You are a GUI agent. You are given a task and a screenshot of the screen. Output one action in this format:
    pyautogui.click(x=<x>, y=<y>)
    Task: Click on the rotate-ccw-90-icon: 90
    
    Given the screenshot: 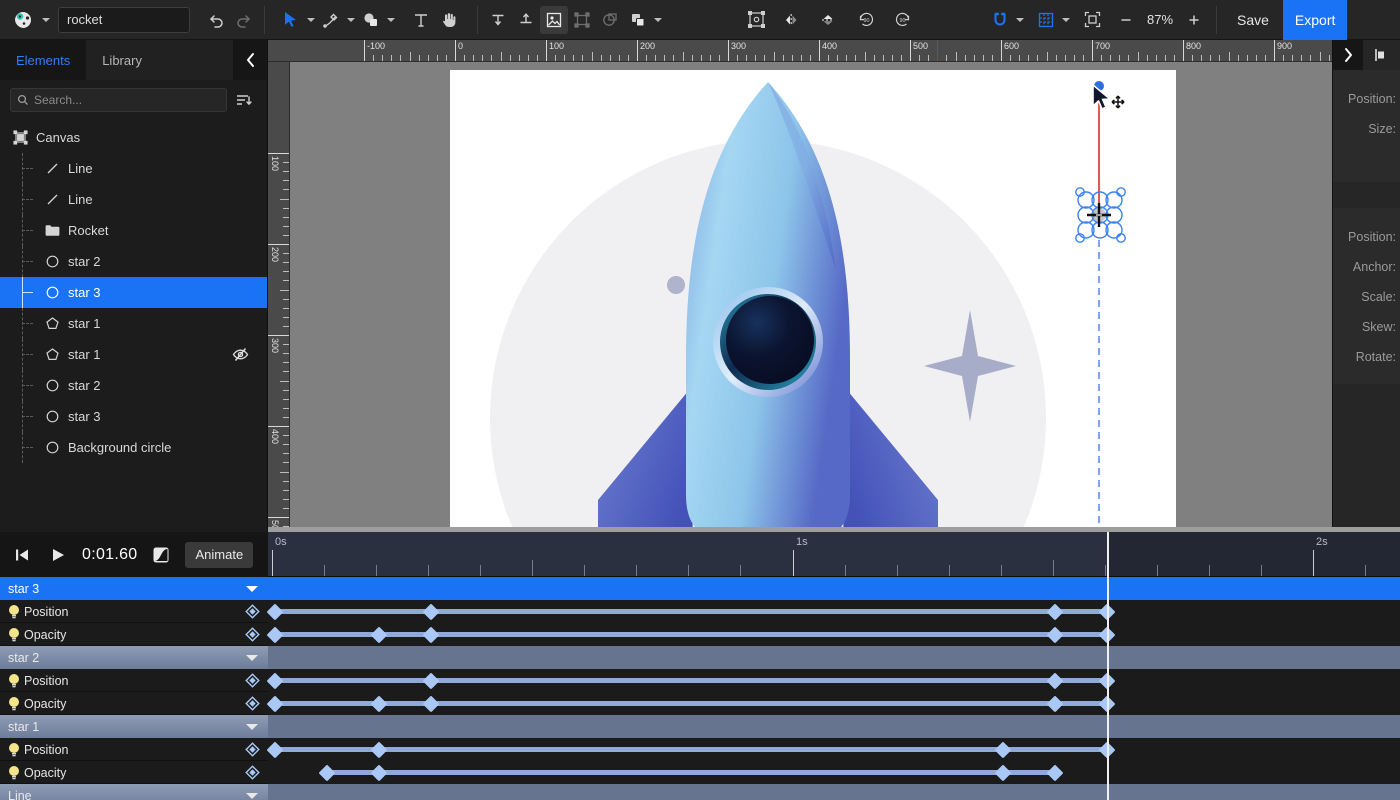 What is the action you would take?
    pyautogui.click(x=866, y=20)
    